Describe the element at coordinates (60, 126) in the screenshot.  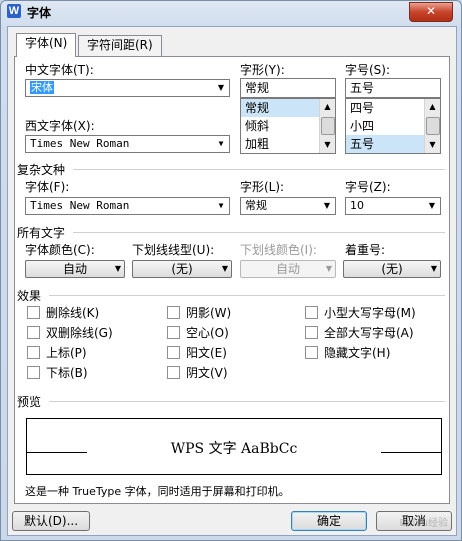
I see `western-font-label: 西文字体(X):` at that location.